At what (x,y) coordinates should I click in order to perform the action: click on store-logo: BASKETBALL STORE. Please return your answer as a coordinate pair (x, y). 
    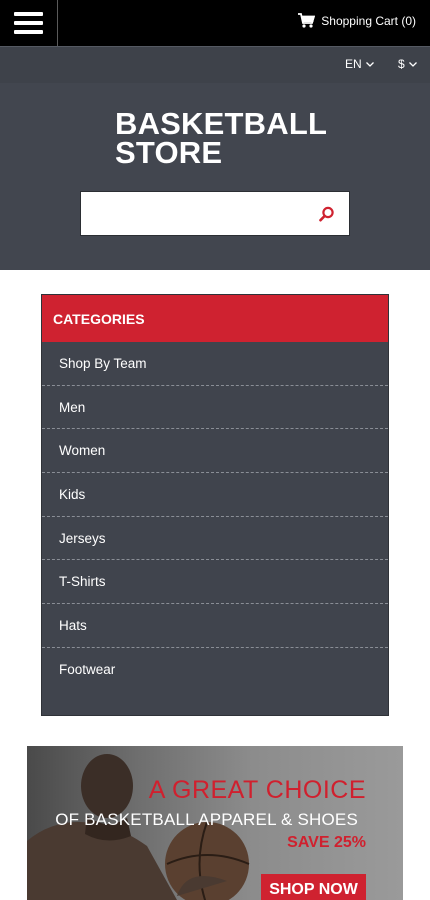
    Looking at the image, I should click on (240, 138).